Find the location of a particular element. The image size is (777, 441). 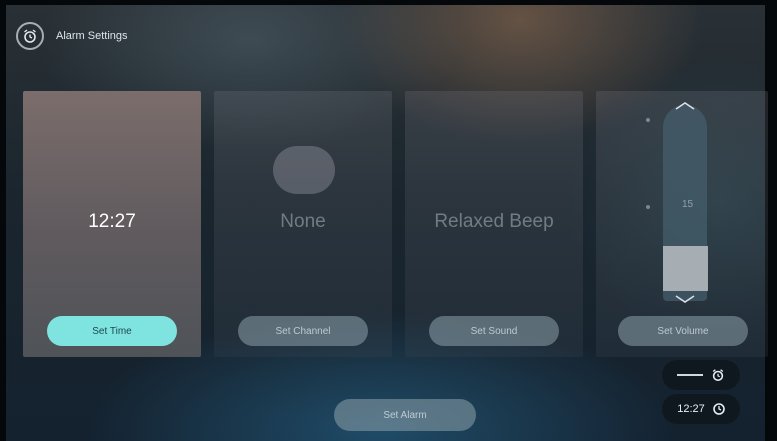

sound-value: Relaxed Beep is located at coordinates (494, 221).